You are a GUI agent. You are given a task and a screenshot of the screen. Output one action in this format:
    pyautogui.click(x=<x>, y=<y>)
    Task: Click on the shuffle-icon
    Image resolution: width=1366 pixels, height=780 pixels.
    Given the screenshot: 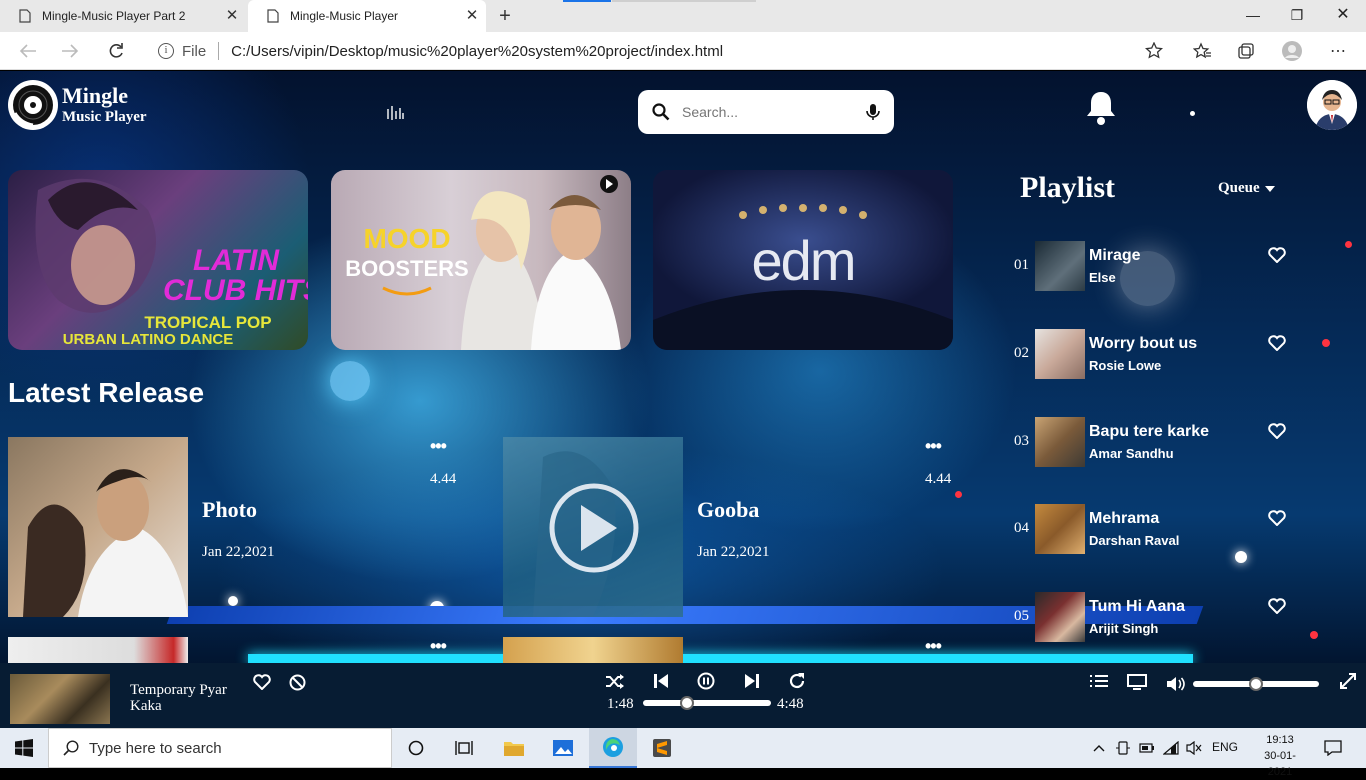 What is the action you would take?
    pyautogui.click(x=615, y=681)
    